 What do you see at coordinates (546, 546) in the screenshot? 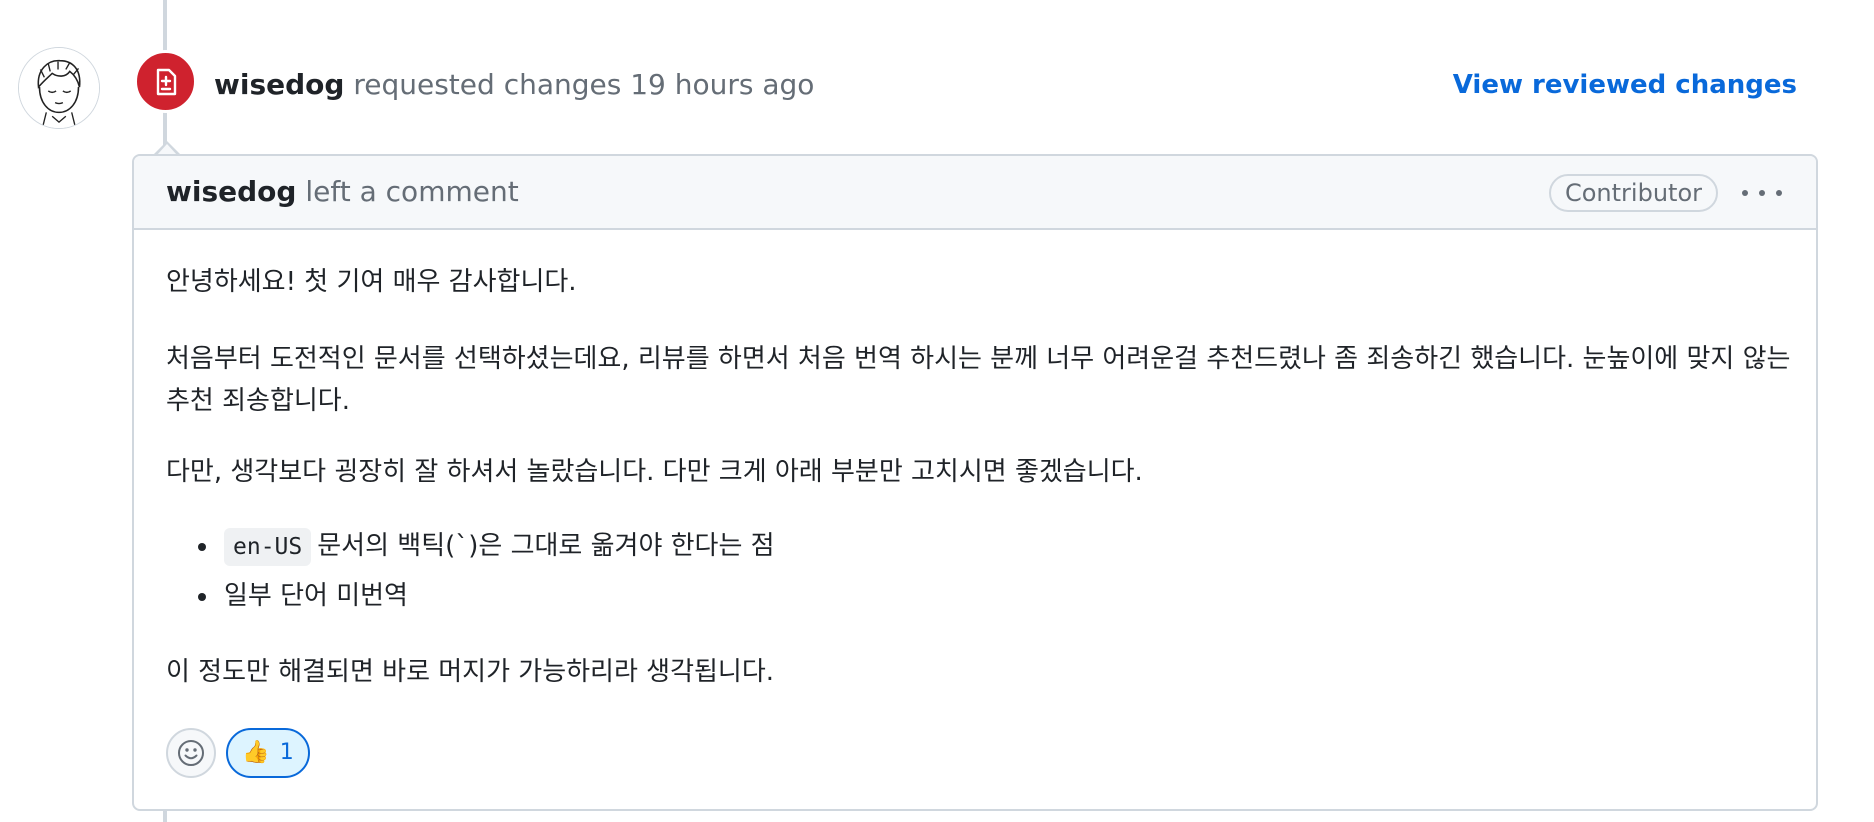
I see `list-item-text: 문서의 백틱(`)은 그대로 옮겨야 한다는 점` at bounding box center [546, 546].